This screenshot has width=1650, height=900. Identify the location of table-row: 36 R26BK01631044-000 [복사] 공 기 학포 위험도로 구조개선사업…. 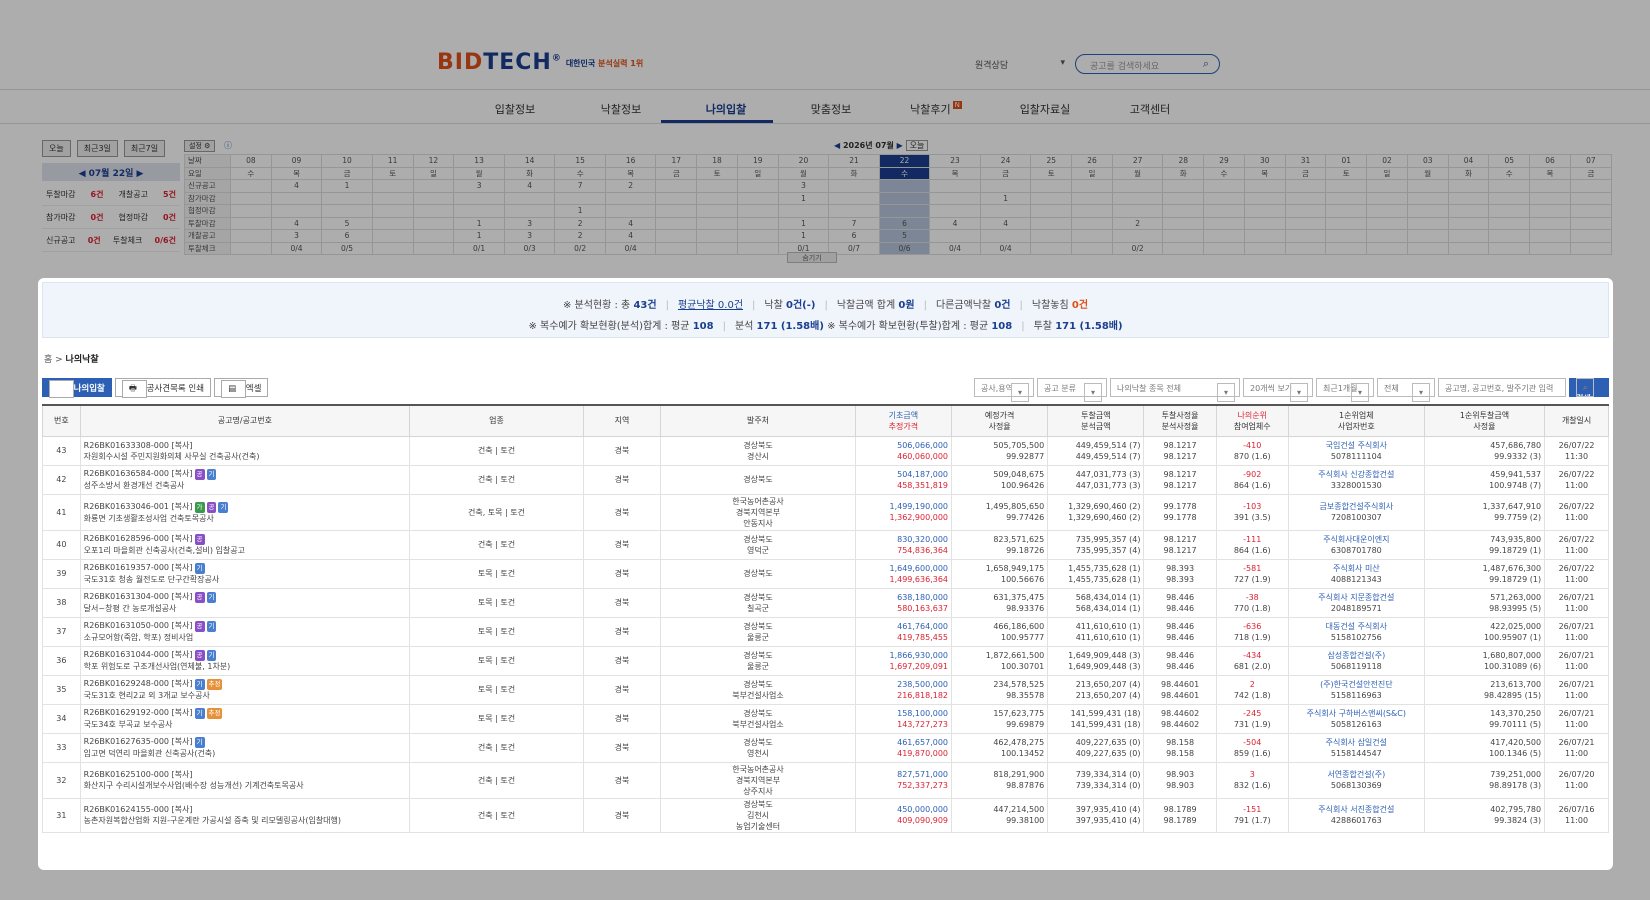
(825, 660).